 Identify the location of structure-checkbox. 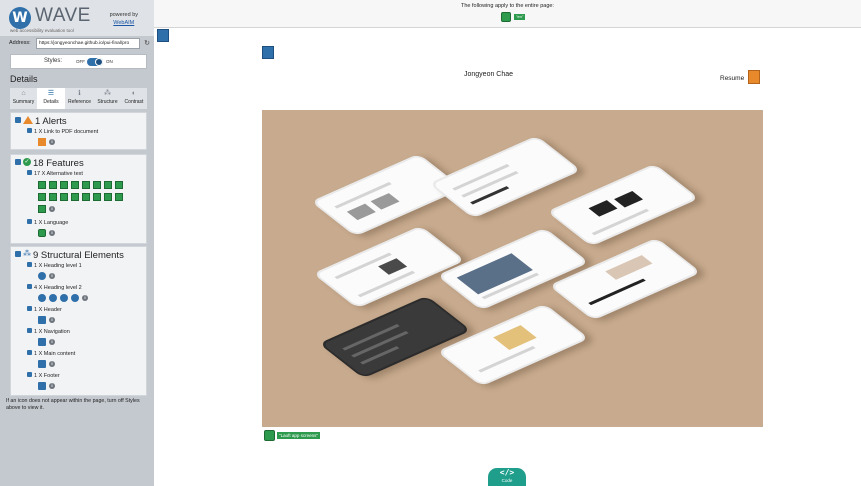
(18, 254).